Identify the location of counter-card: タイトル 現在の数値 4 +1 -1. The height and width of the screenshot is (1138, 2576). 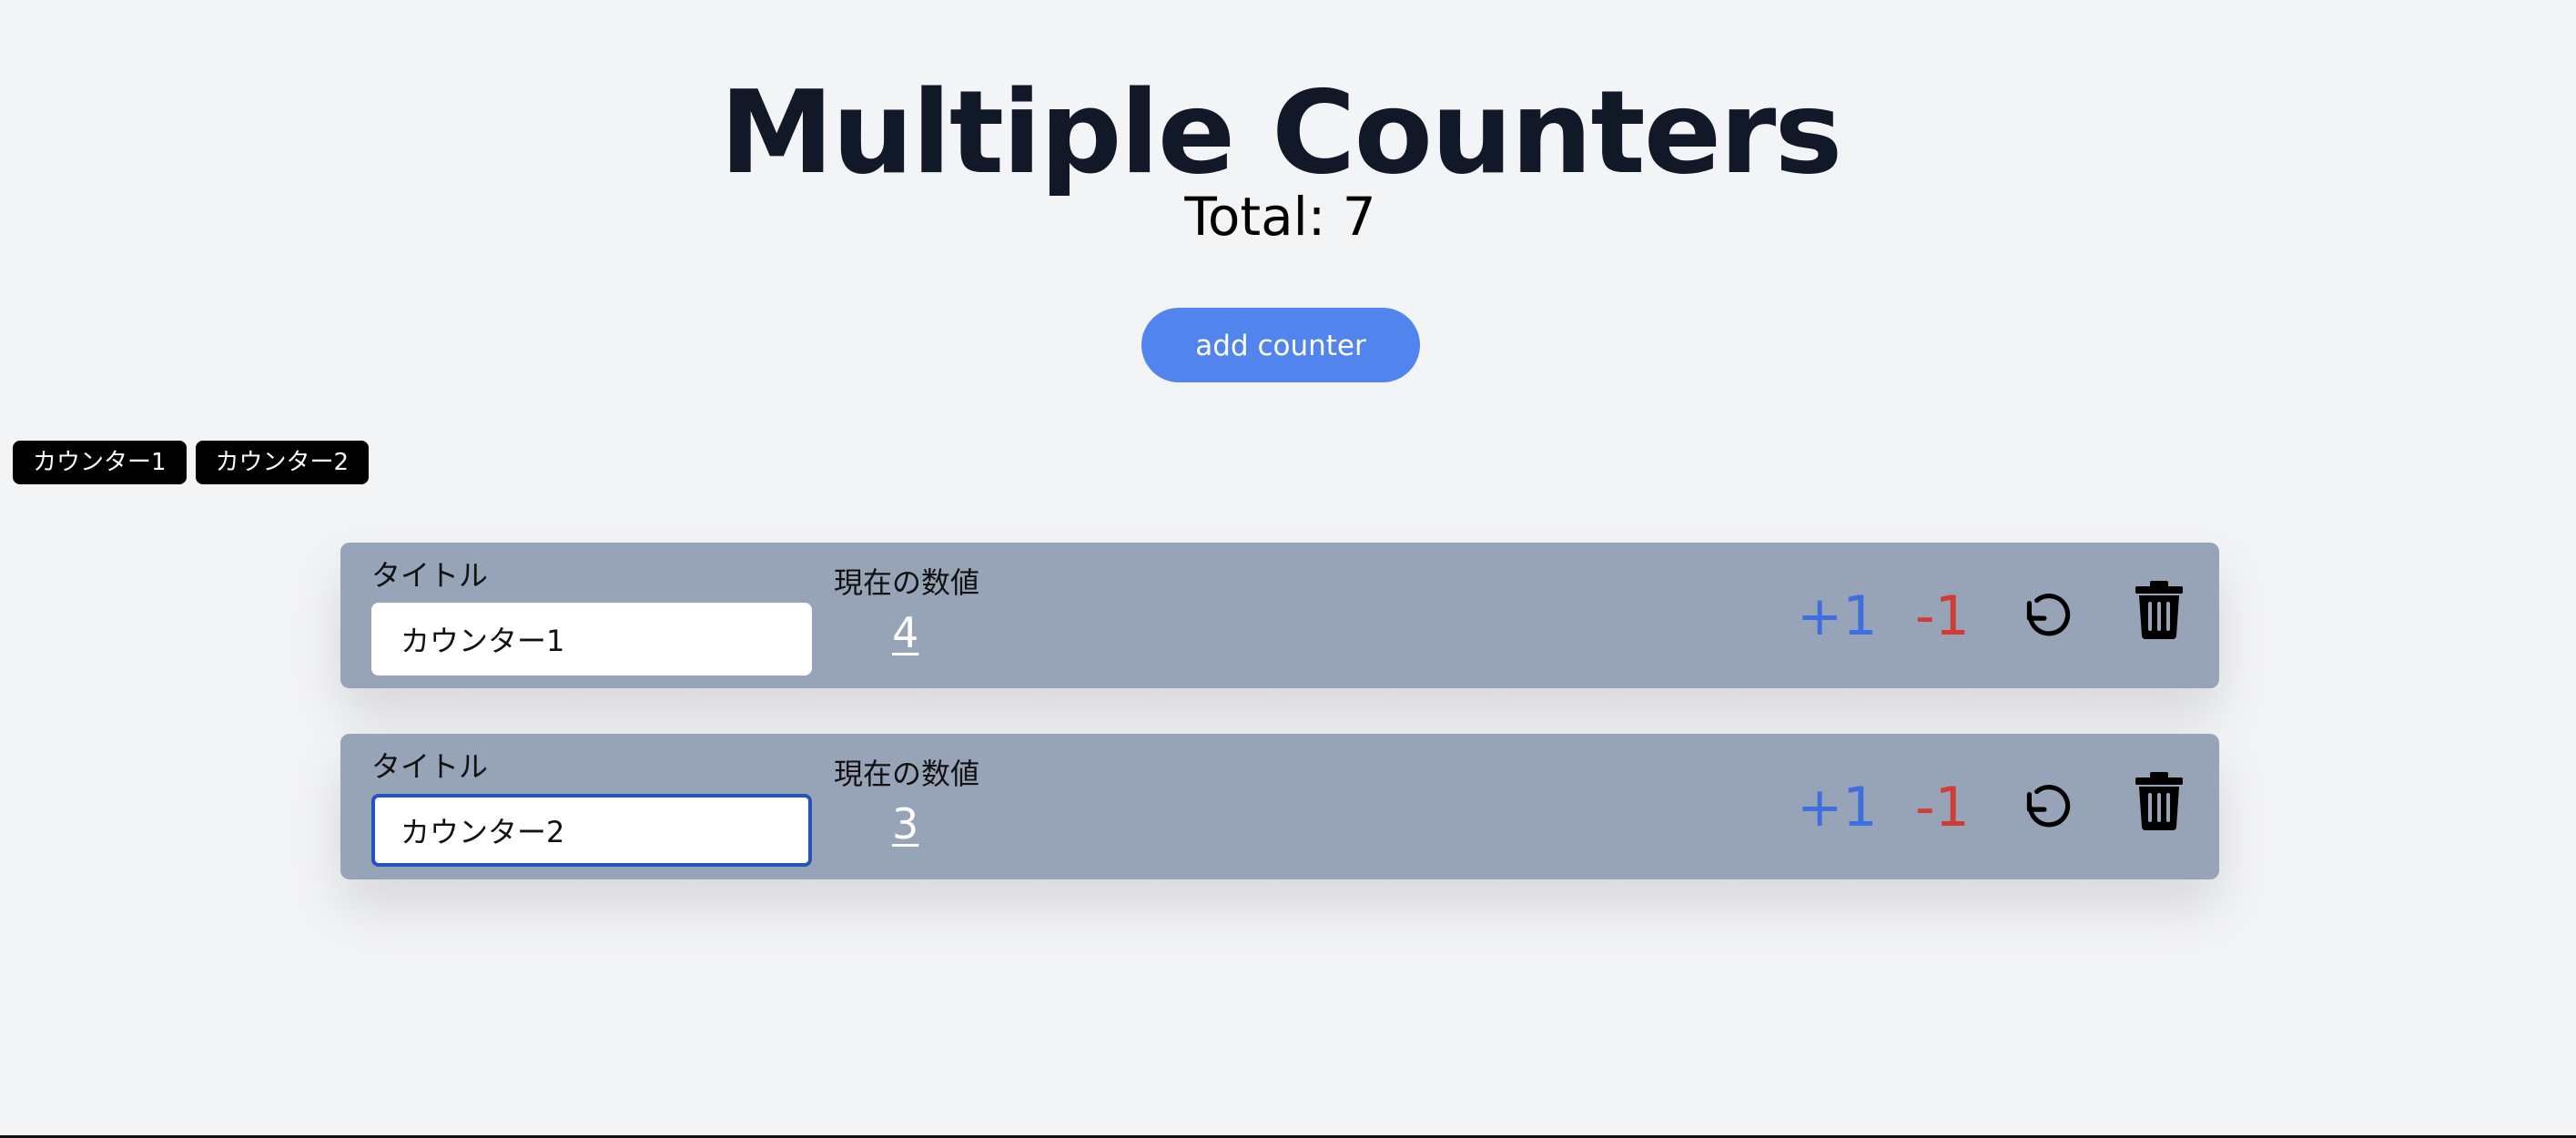
(1279, 615).